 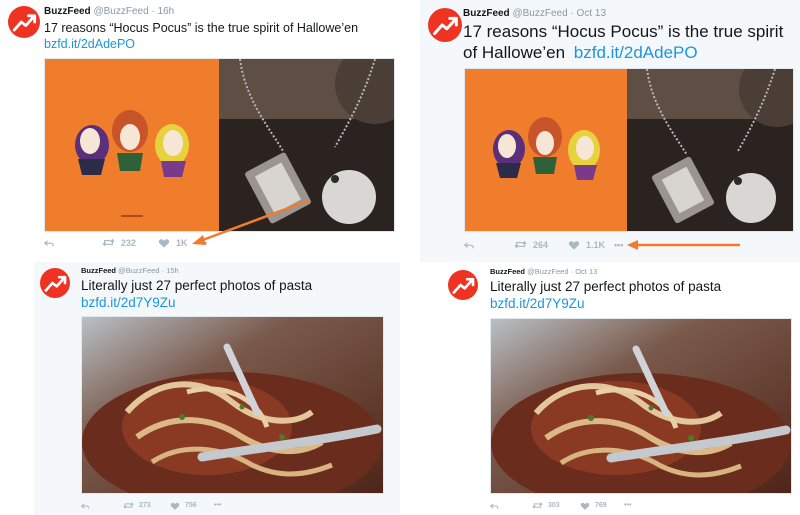 I want to click on retweet-count: 264, so click(x=541, y=244).